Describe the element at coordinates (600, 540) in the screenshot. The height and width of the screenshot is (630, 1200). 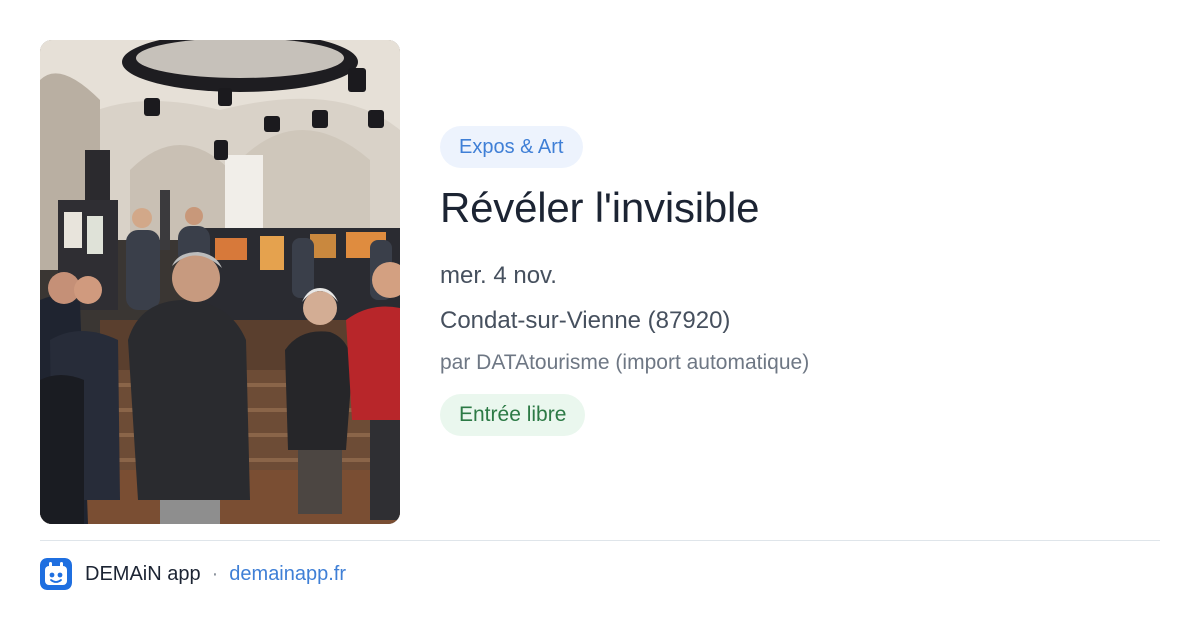
I see `footer-divider` at that location.